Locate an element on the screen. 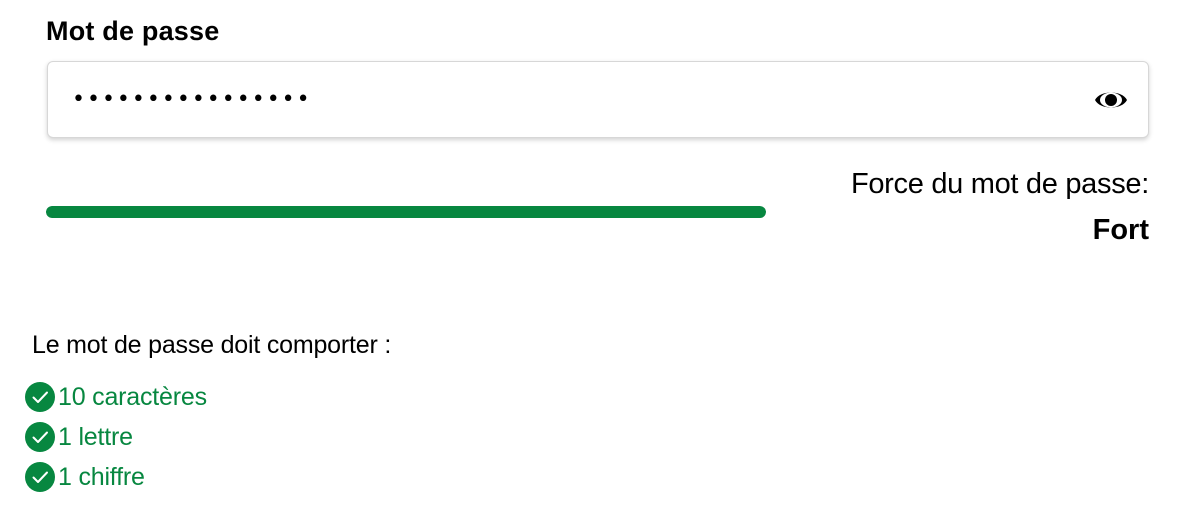  password-field is located at coordinates (598, 99).